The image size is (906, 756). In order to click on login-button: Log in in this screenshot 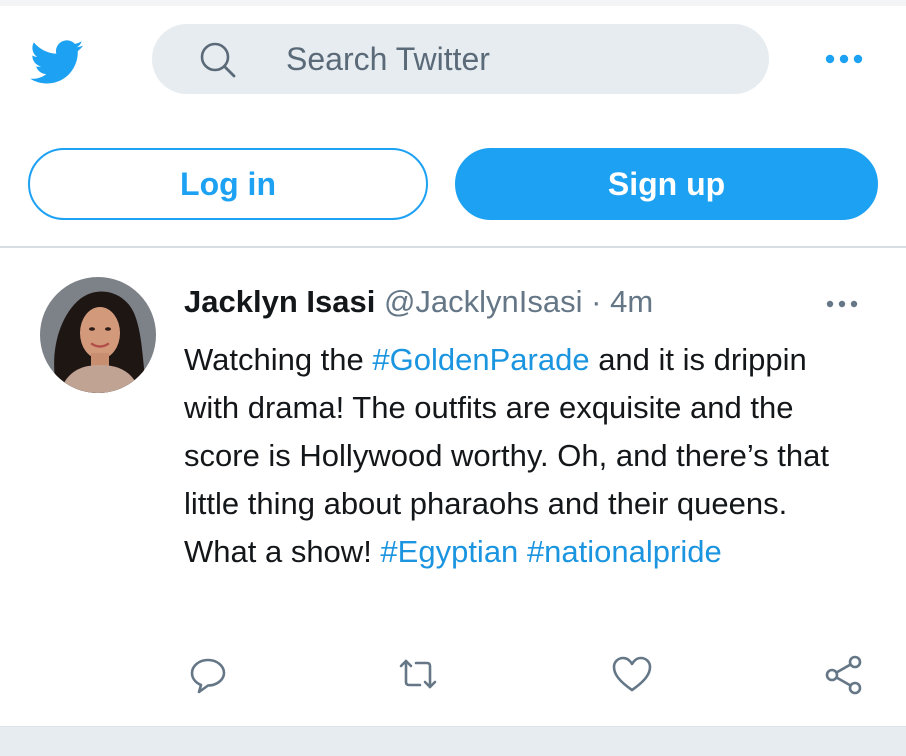, I will do `click(228, 184)`.